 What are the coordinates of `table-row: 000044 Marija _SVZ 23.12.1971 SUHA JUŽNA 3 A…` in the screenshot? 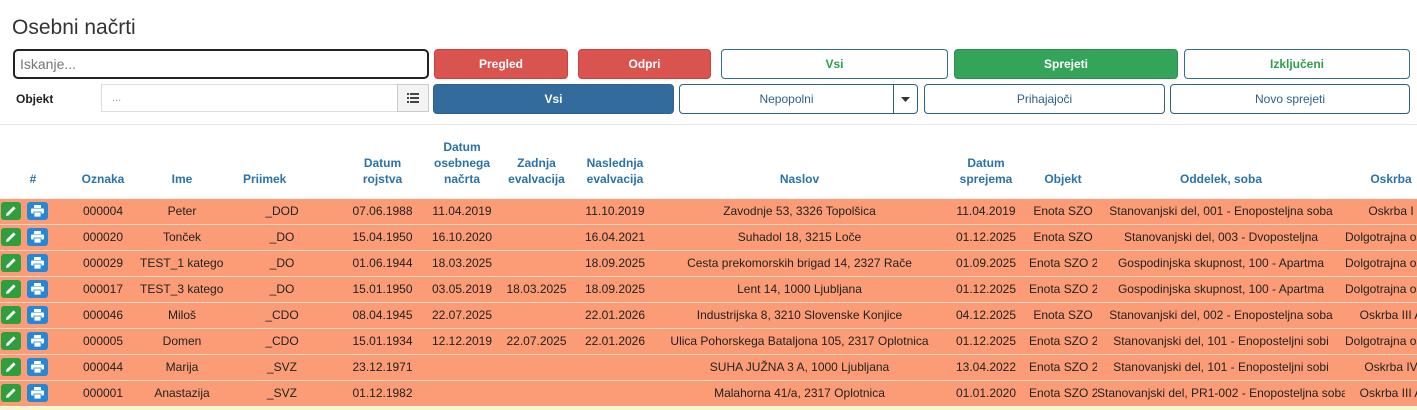 It's located at (708, 366).